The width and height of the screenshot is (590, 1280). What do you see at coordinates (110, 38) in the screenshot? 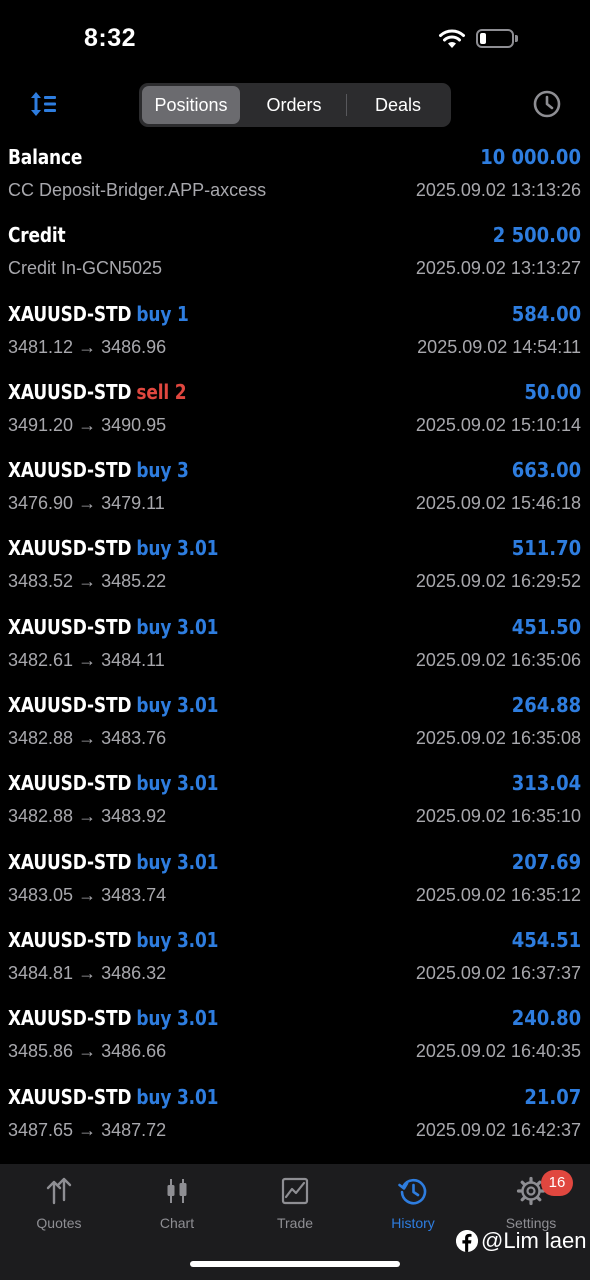
I see `status-time: 8:32` at bounding box center [110, 38].